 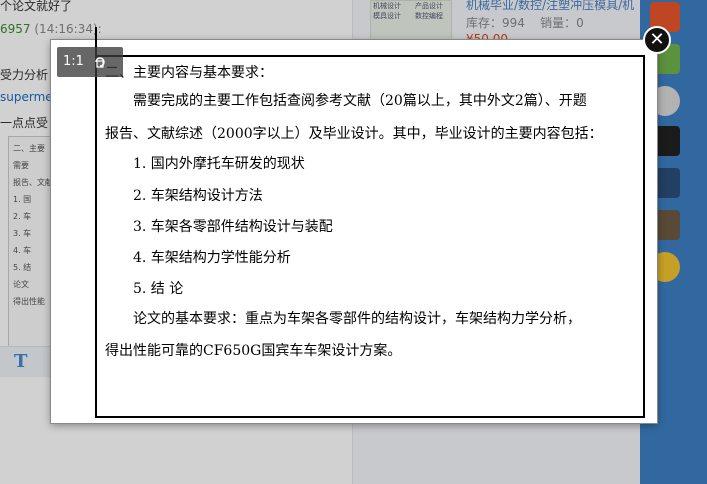 What do you see at coordinates (253, 351) in the screenshot?
I see `document-paragraph-line: 得出性能可靠的CF650G国宾车车架设计方案。` at bounding box center [253, 351].